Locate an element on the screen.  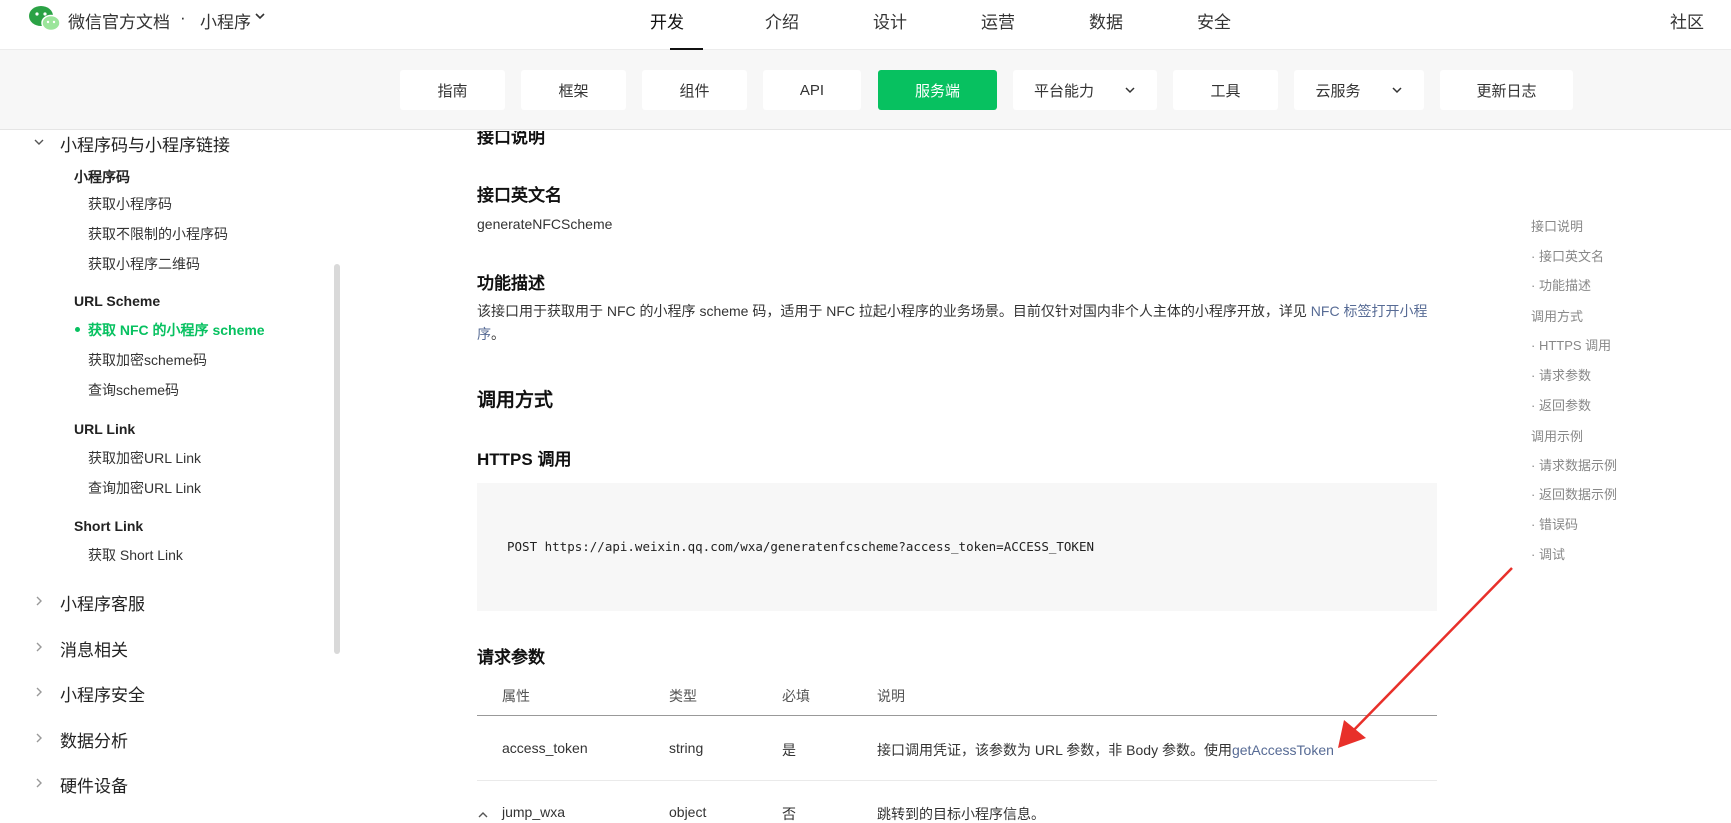
interface-en-name: generateNFCScheme is located at coordinates (545, 224).